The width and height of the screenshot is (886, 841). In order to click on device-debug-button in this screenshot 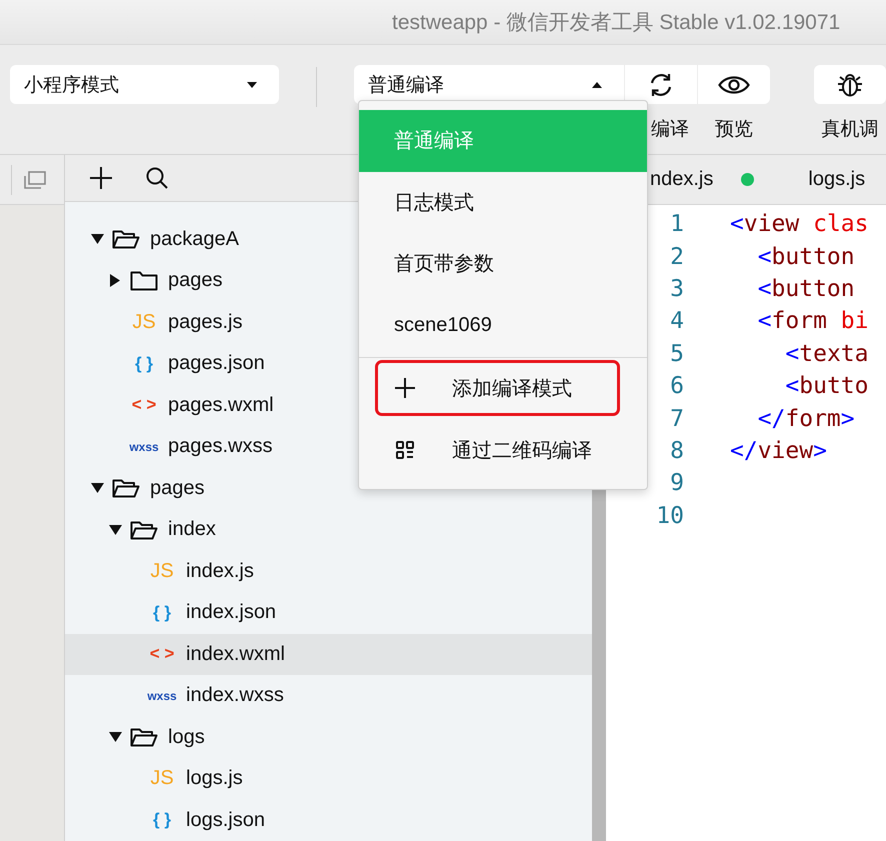, I will do `click(850, 84)`.